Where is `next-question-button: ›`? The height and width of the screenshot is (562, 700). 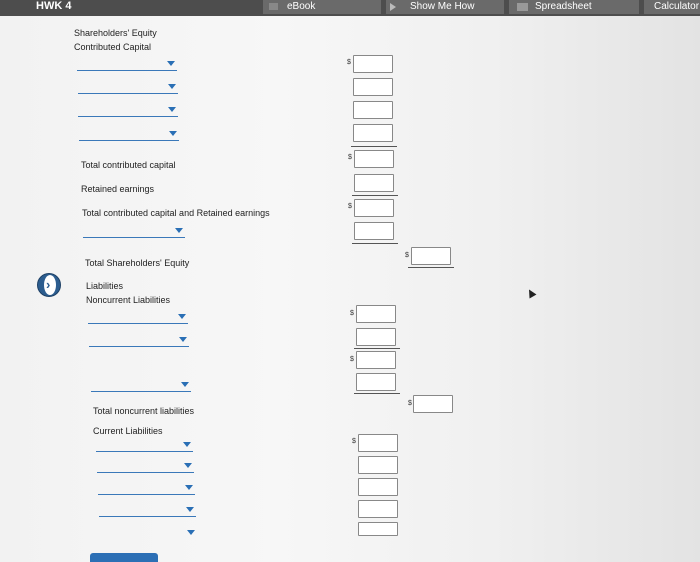
next-question-button: › is located at coordinates (49, 285).